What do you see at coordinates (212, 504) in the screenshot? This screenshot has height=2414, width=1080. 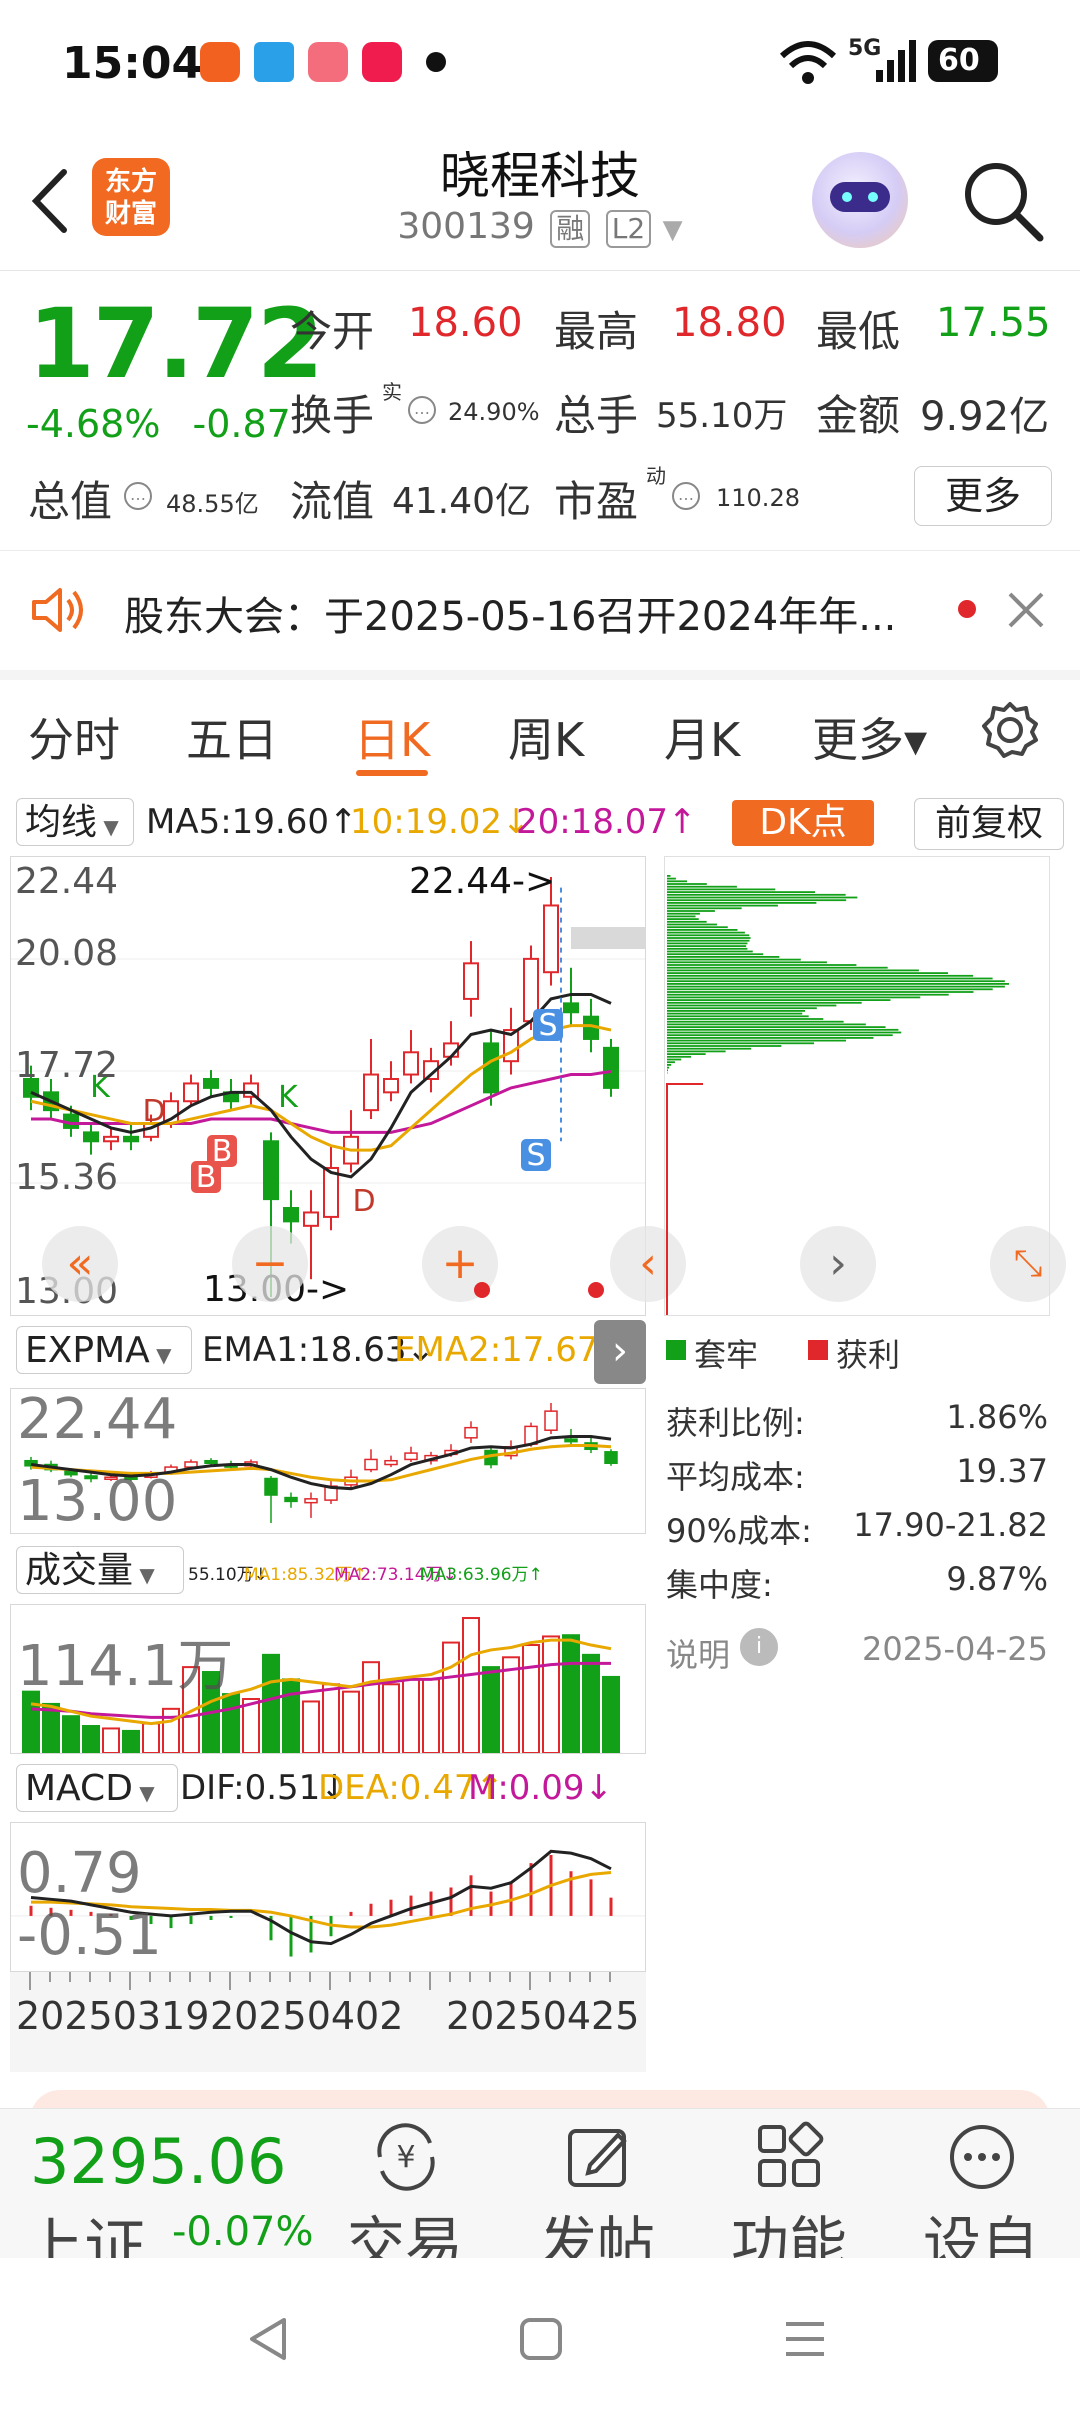 I see `total-value: 48.55亿` at bounding box center [212, 504].